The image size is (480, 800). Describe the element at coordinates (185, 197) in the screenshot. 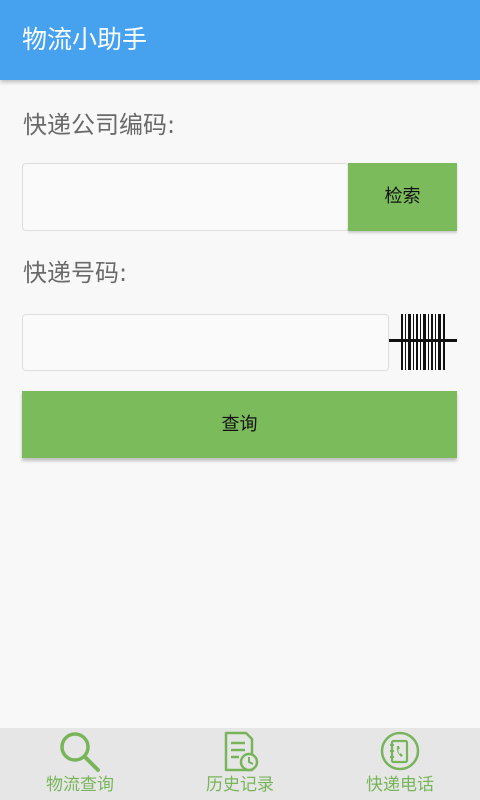

I see `company-code-input` at that location.